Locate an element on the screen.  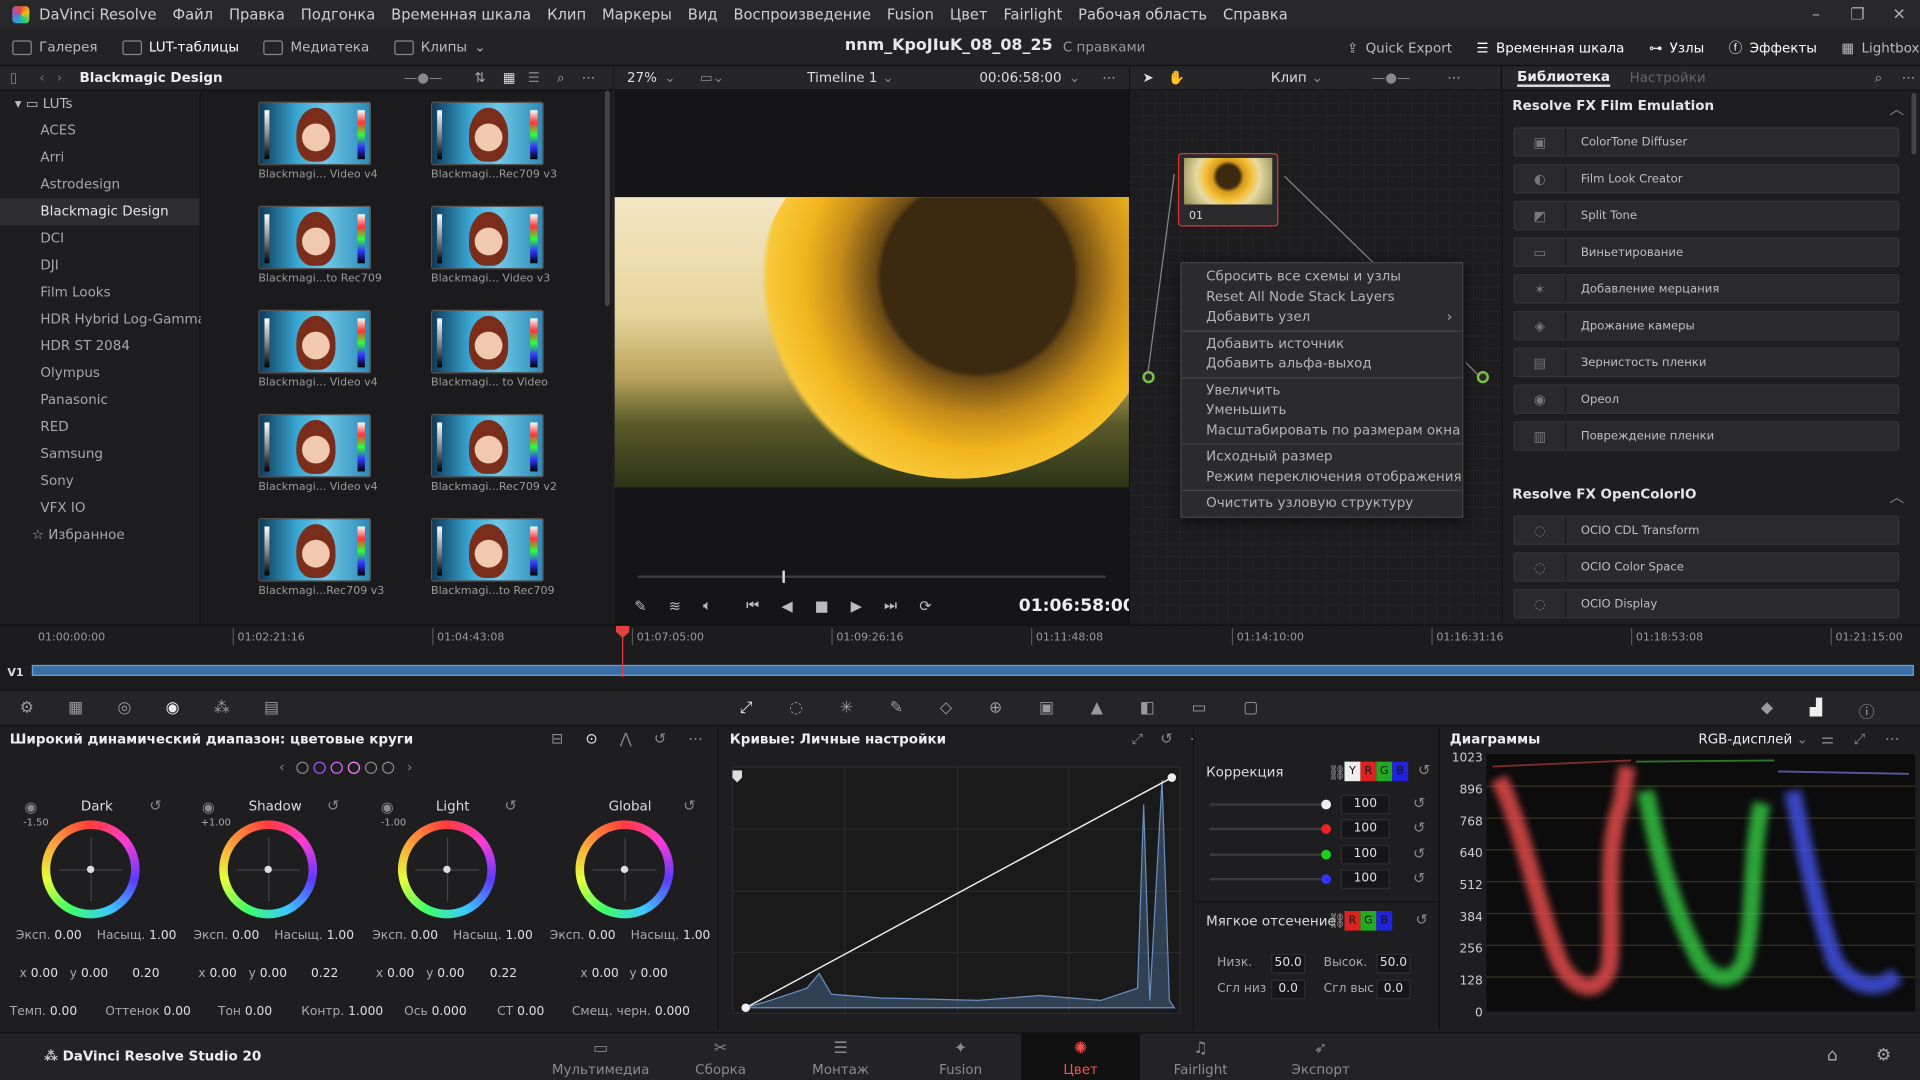
exp-value: 0.00 is located at coordinates (601, 935).